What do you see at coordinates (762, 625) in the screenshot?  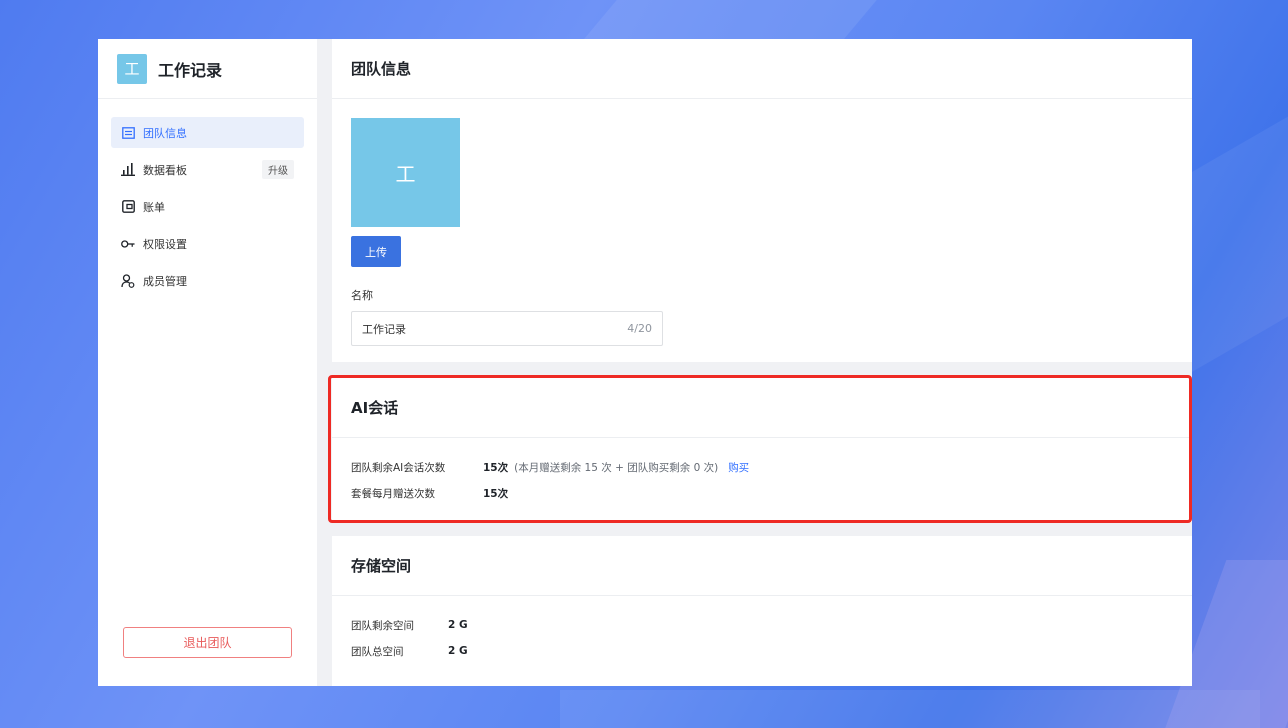 I see `info-row: 团队剩余空间 2 G` at bounding box center [762, 625].